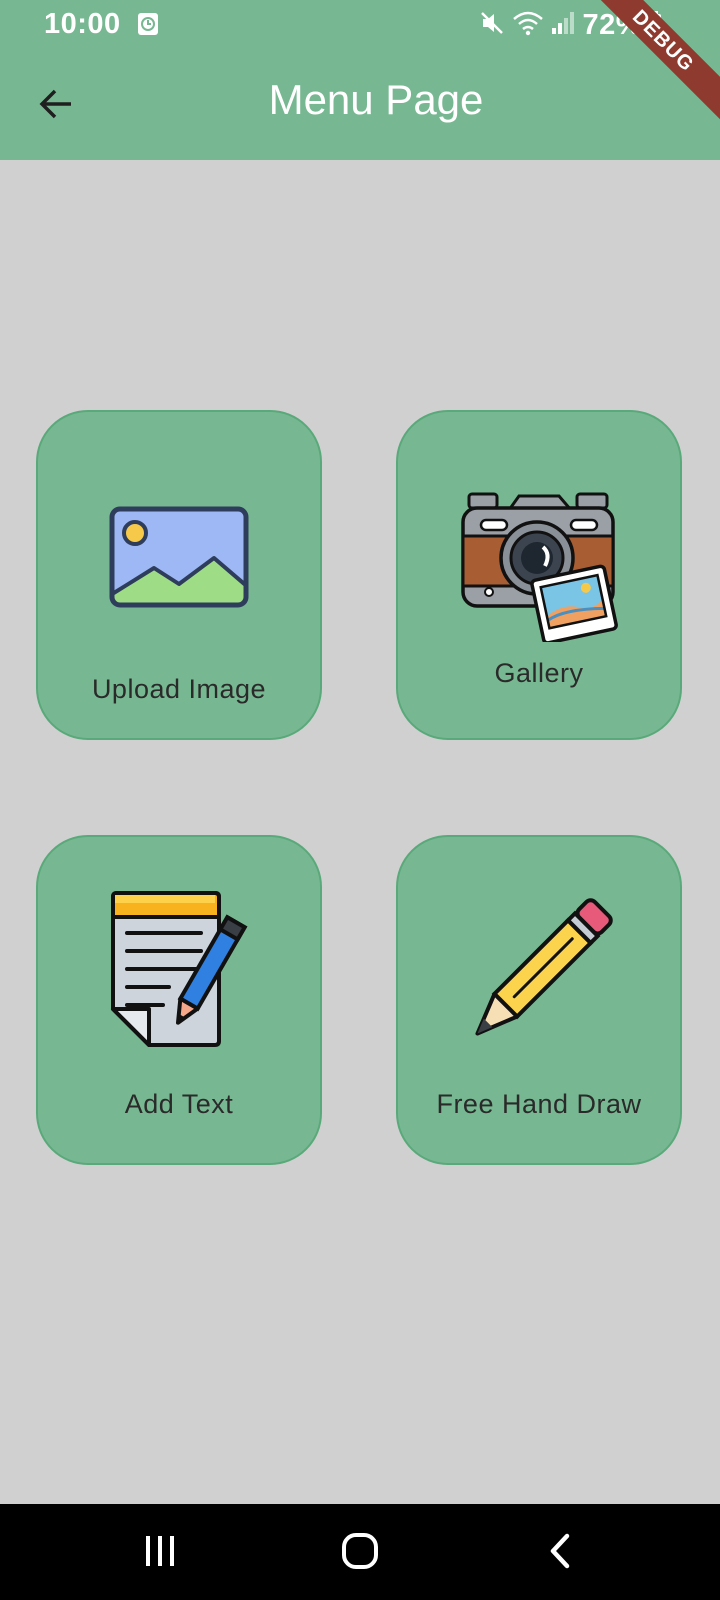 The width and height of the screenshot is (720, 1600). What do you see at coordinates (179, 971) in the screenshot?
I see `notepad-icon` at bounding box center [179, 971].